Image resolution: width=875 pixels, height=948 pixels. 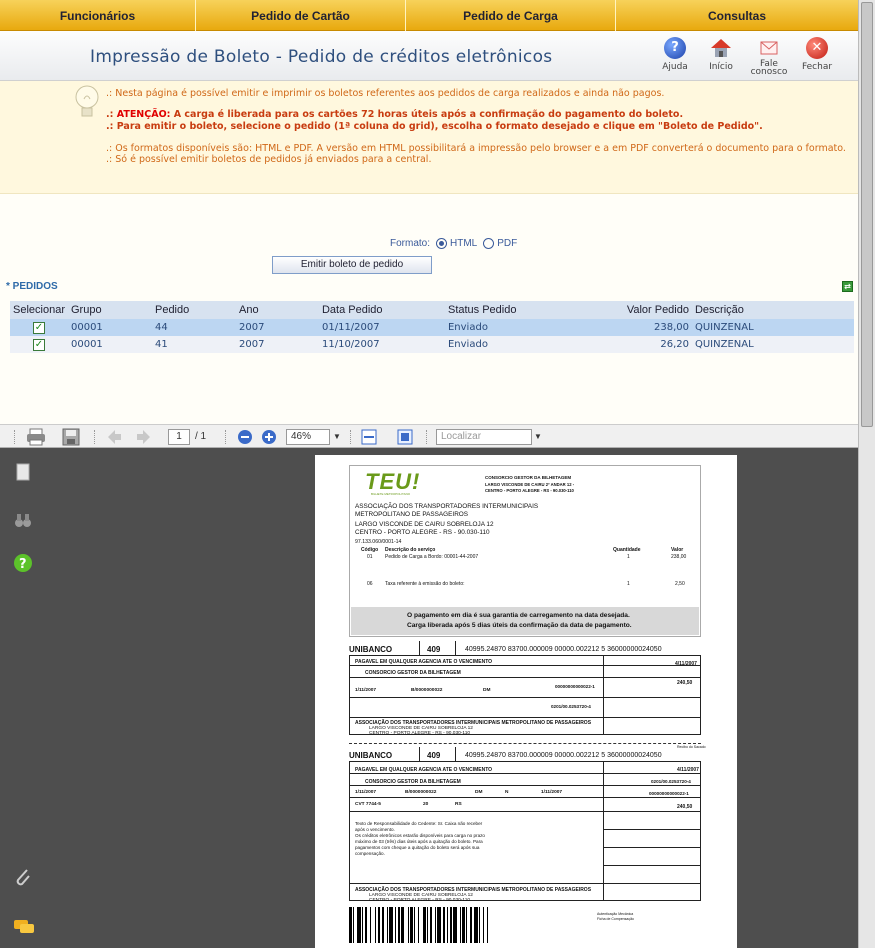 What do you see at coordinates (24, 878) in the screenshot?
I see `attachment-icon` at bounding box center [24, 878].